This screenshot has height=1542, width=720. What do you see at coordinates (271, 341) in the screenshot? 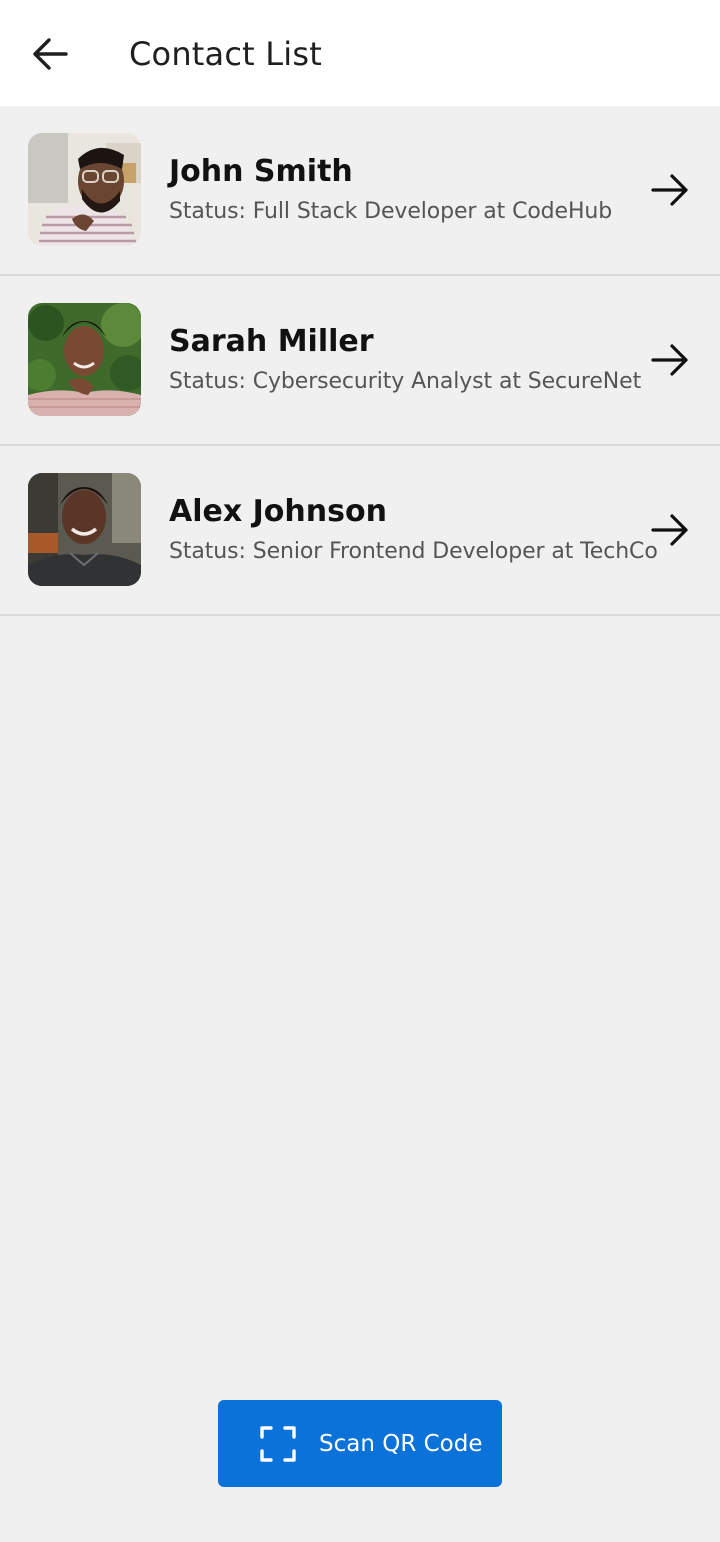
I see `contact-name: Sarah Miller` at bounding box center [271, 341].